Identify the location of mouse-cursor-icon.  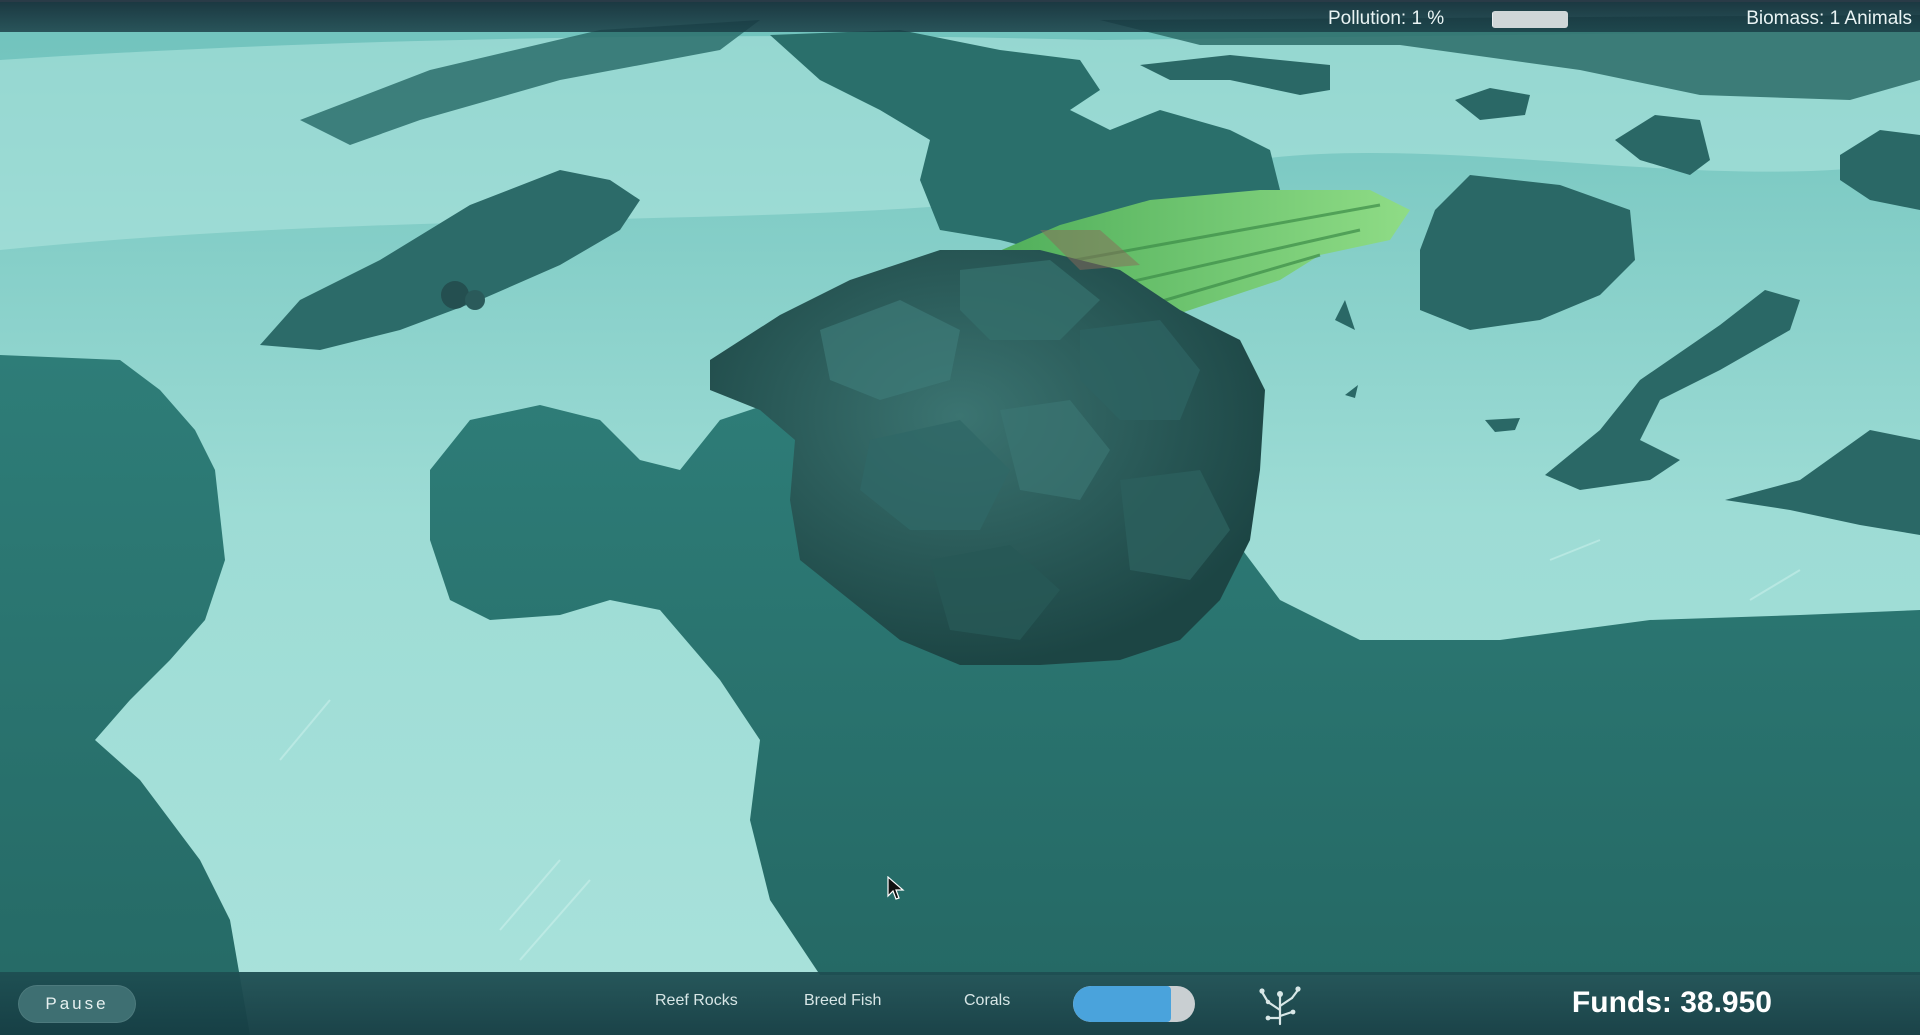
(896, 888).